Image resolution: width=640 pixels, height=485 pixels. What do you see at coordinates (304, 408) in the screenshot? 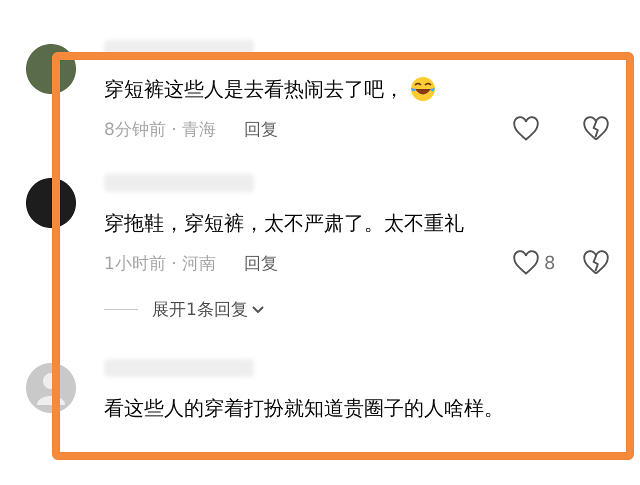
I see `comment-text: 看这些人的穿着打扮就知道贵圈子的人啥样。` at bounding box center [304, 408].